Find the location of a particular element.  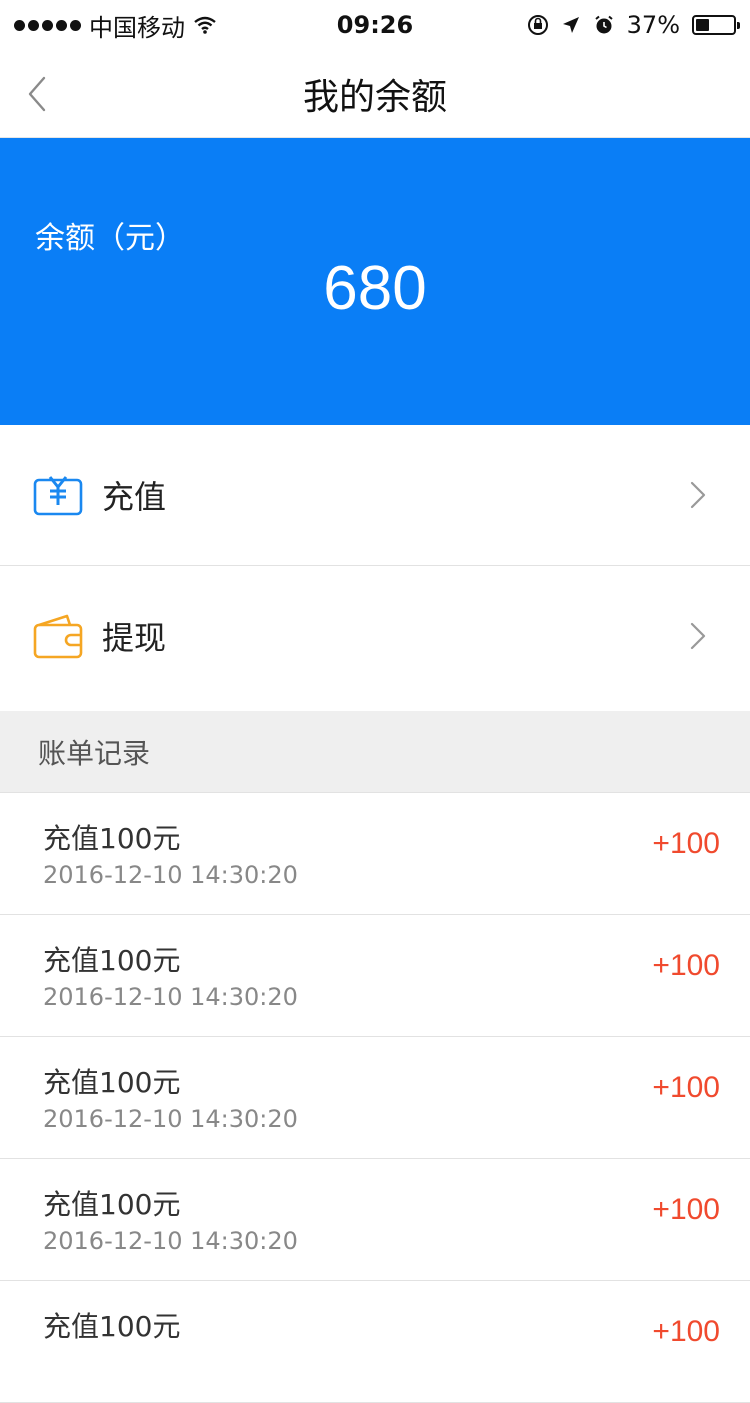

carrier-name: 中国移动 is located at coordinates (137, 27).